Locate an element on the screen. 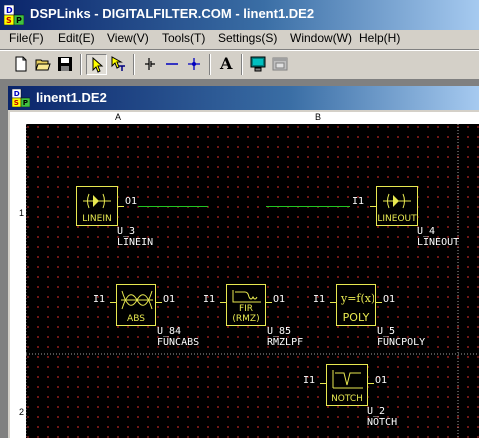 The width and height of the screenshot is (479, 438). fir-output-pin is located at coordinates (269, 302).